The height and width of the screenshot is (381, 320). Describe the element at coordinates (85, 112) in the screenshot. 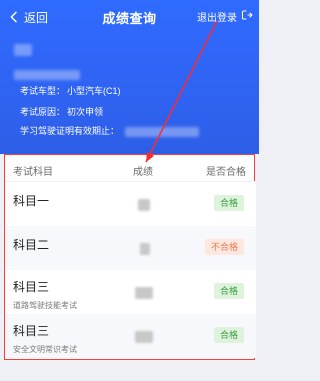

I see `exam-reason-value: 初次申领` at that location.